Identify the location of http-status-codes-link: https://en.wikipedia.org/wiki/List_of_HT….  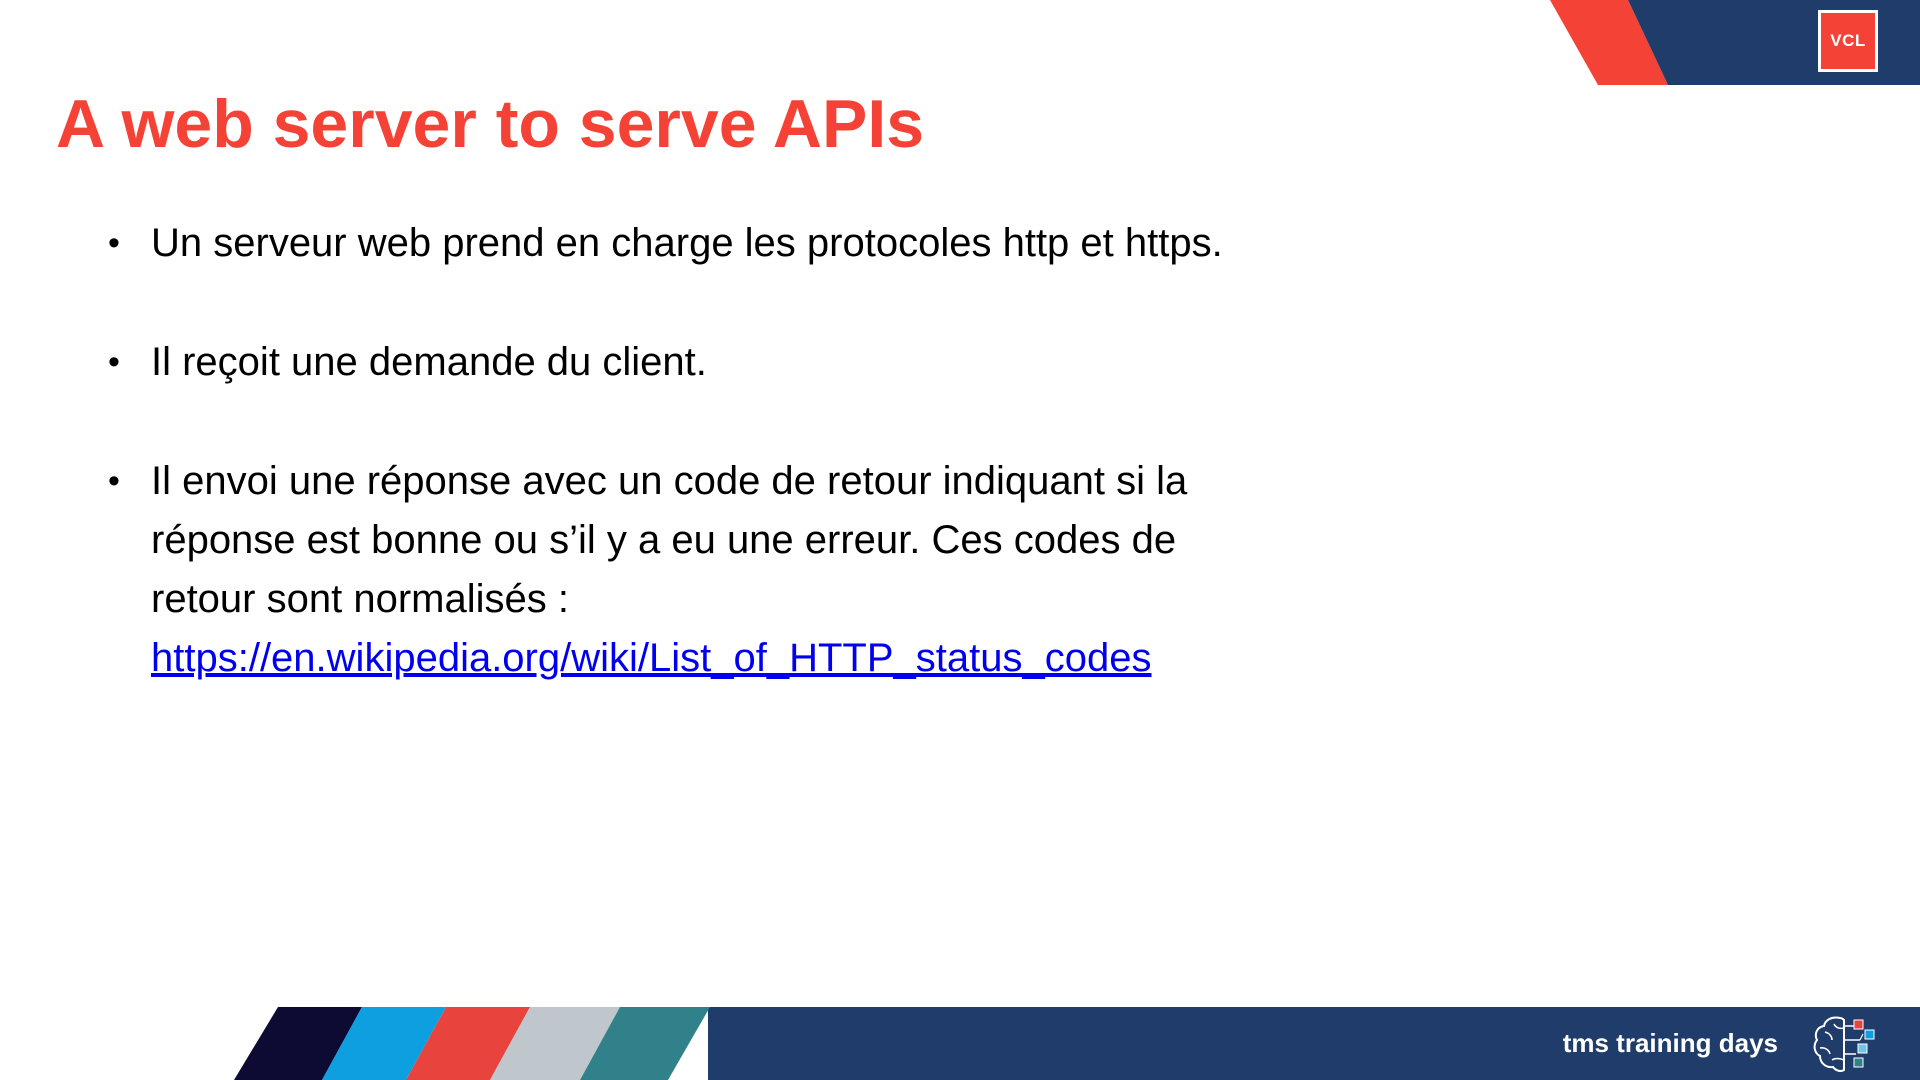
(709, 658).